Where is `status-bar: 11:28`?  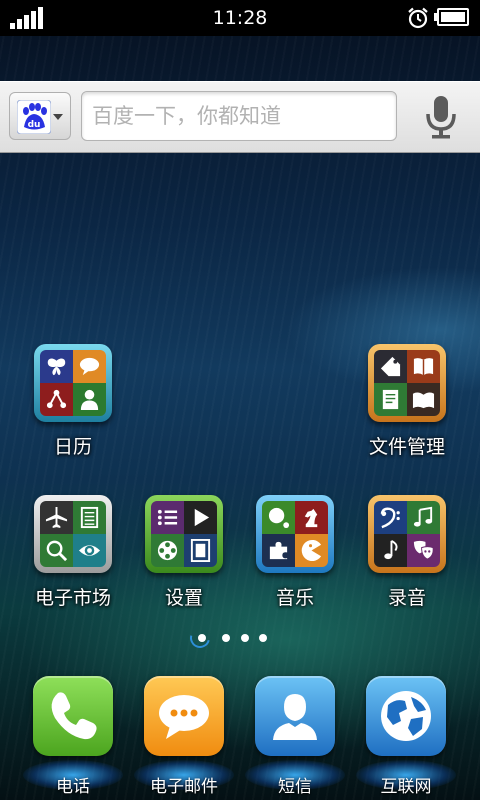 status-bar: 11:28 is located at coordinates (240, 18).